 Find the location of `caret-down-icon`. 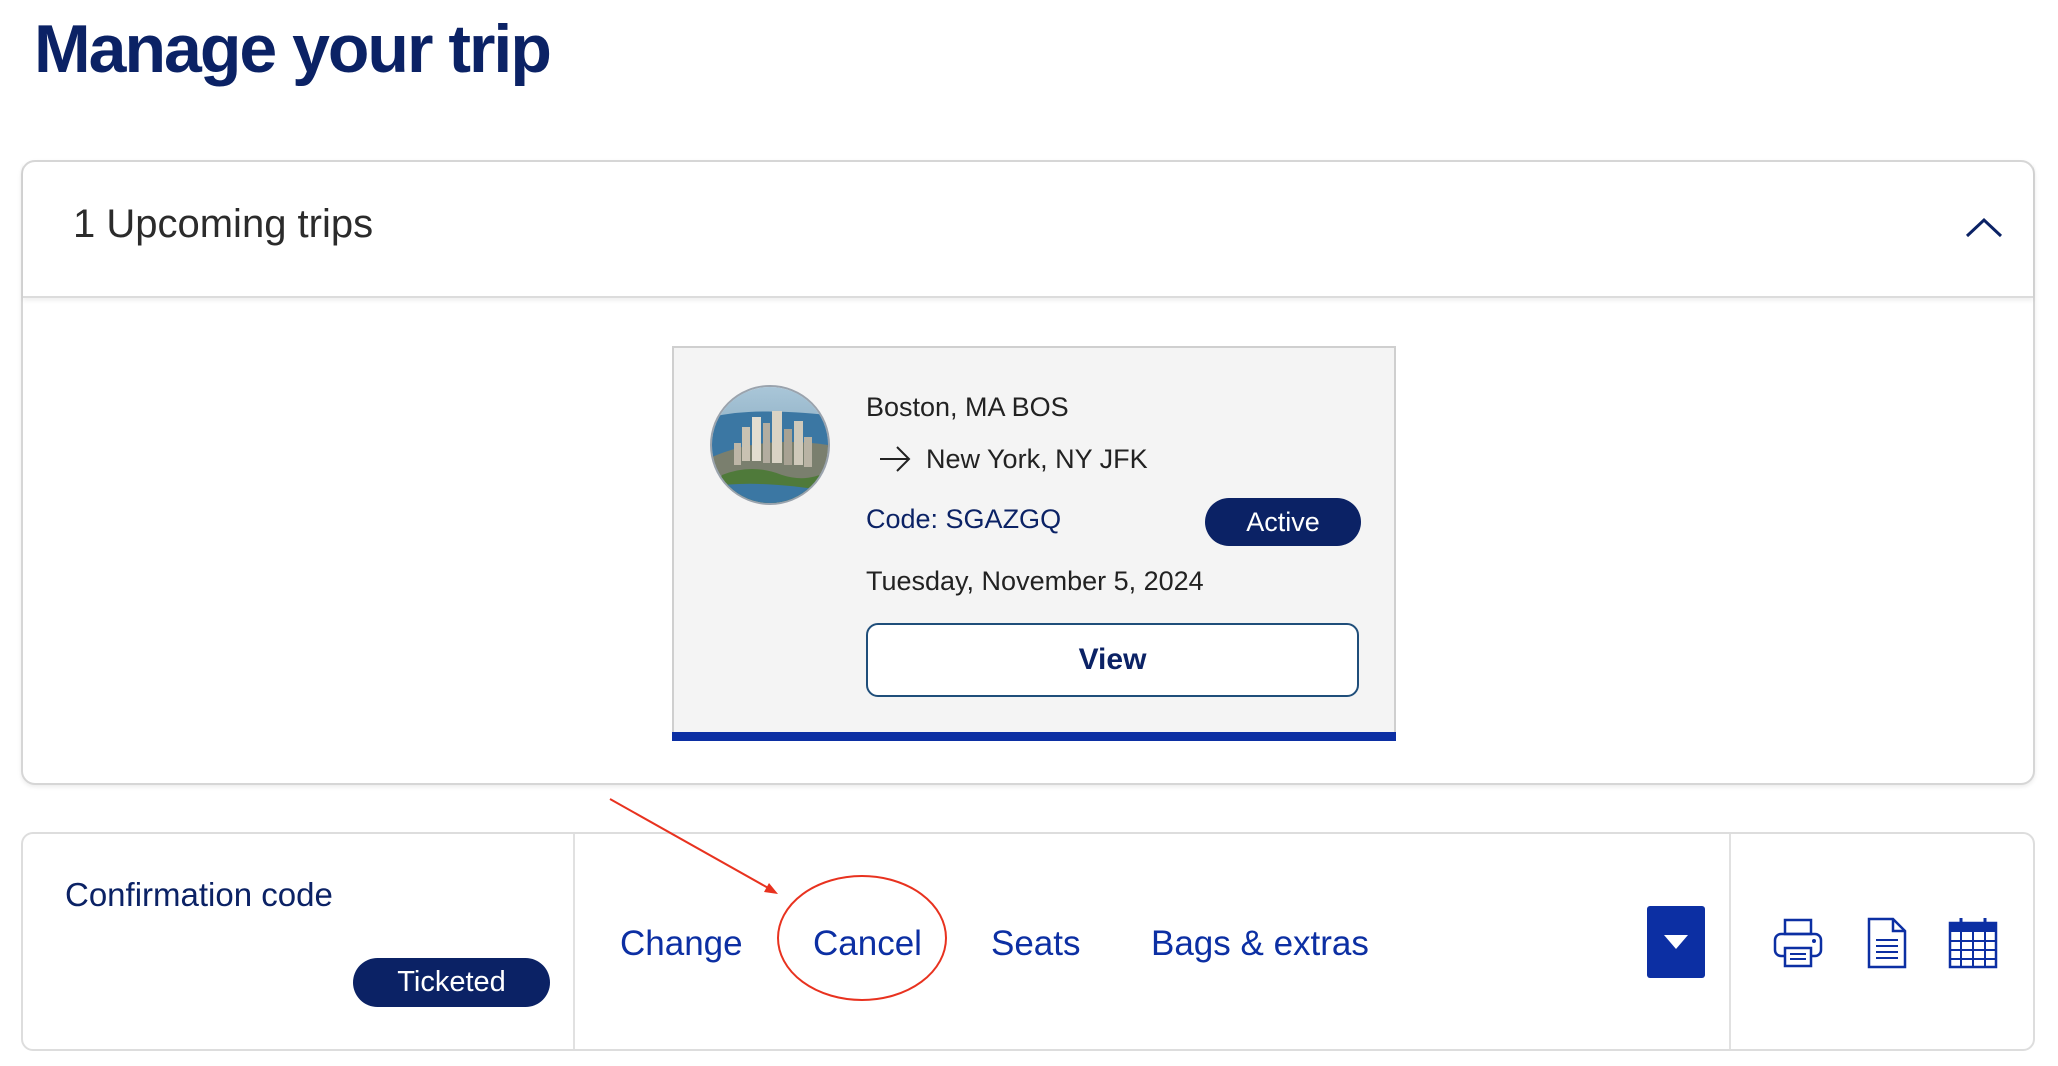

caret-down-icon is located at coordinates (1676, 942).